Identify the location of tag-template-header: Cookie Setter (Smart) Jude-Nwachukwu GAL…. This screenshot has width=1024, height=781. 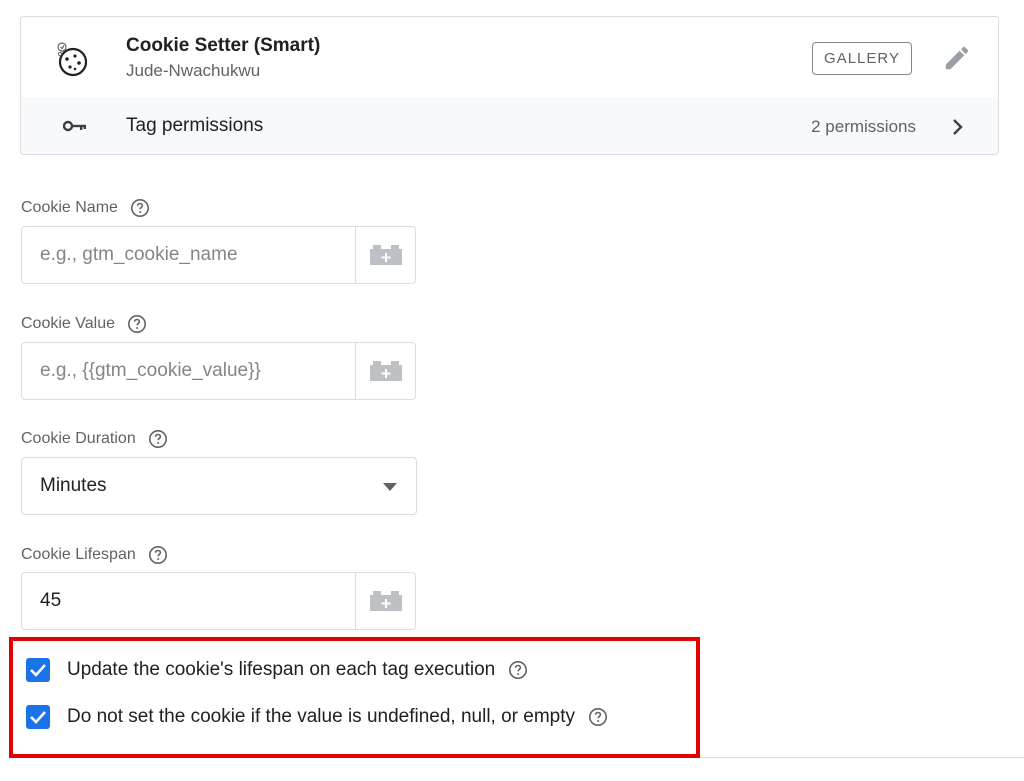
(509, 57).